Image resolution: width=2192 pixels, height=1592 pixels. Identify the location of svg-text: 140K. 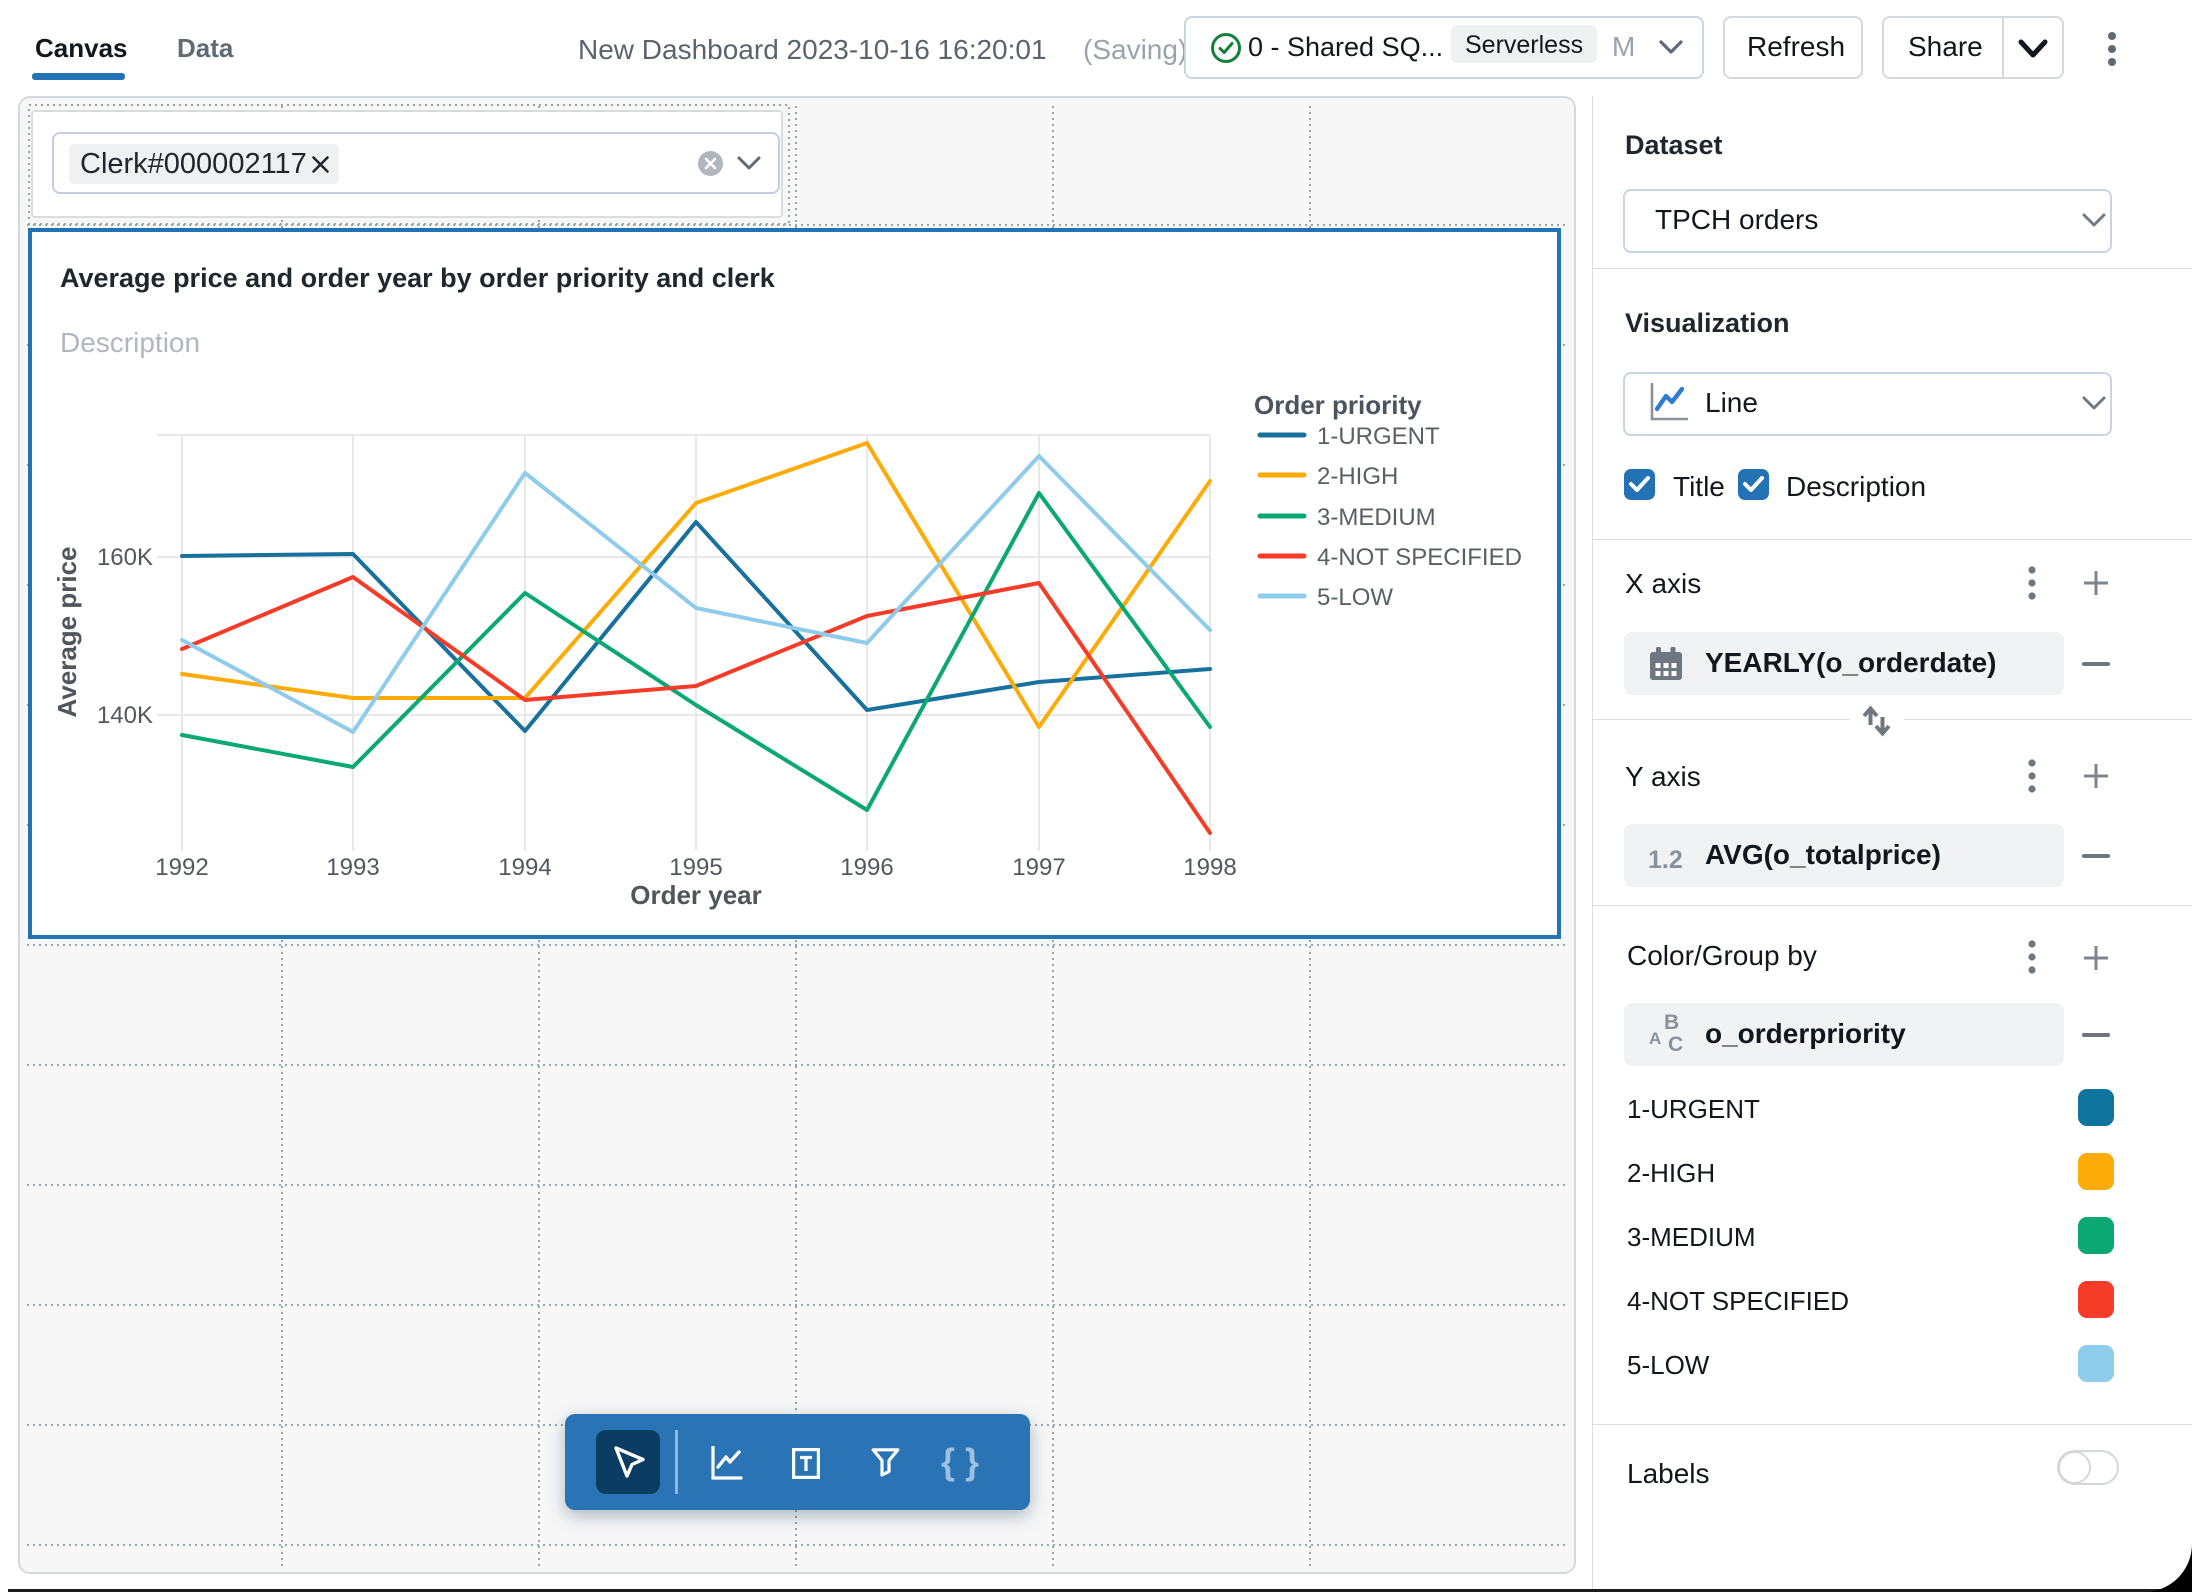
(125, 715).